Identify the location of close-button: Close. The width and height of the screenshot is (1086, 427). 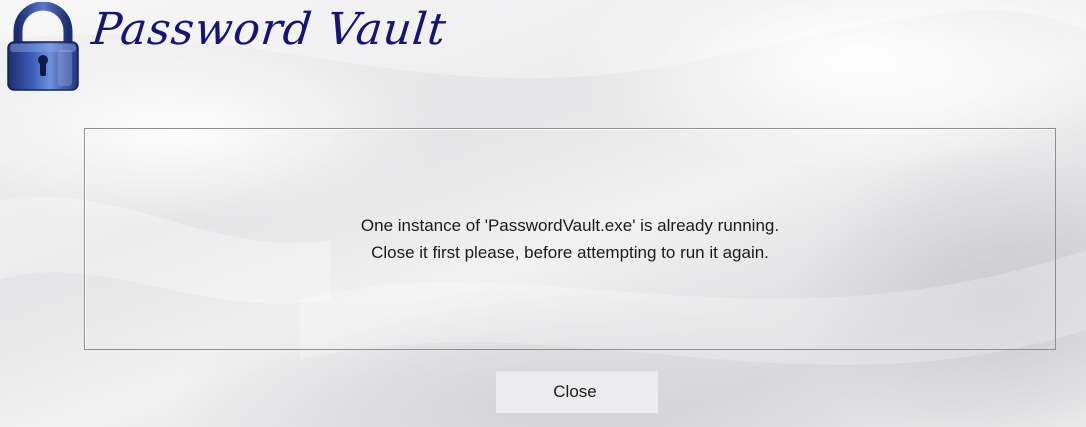
(577, 392).